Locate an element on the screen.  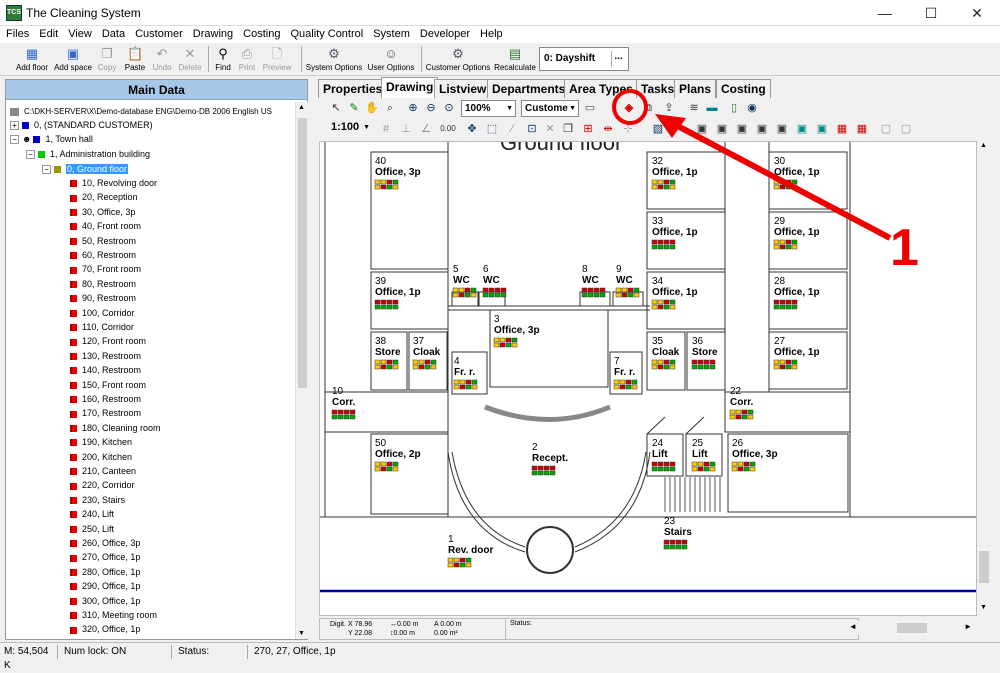
annotation-overlay is located at coordinates (752, 165).